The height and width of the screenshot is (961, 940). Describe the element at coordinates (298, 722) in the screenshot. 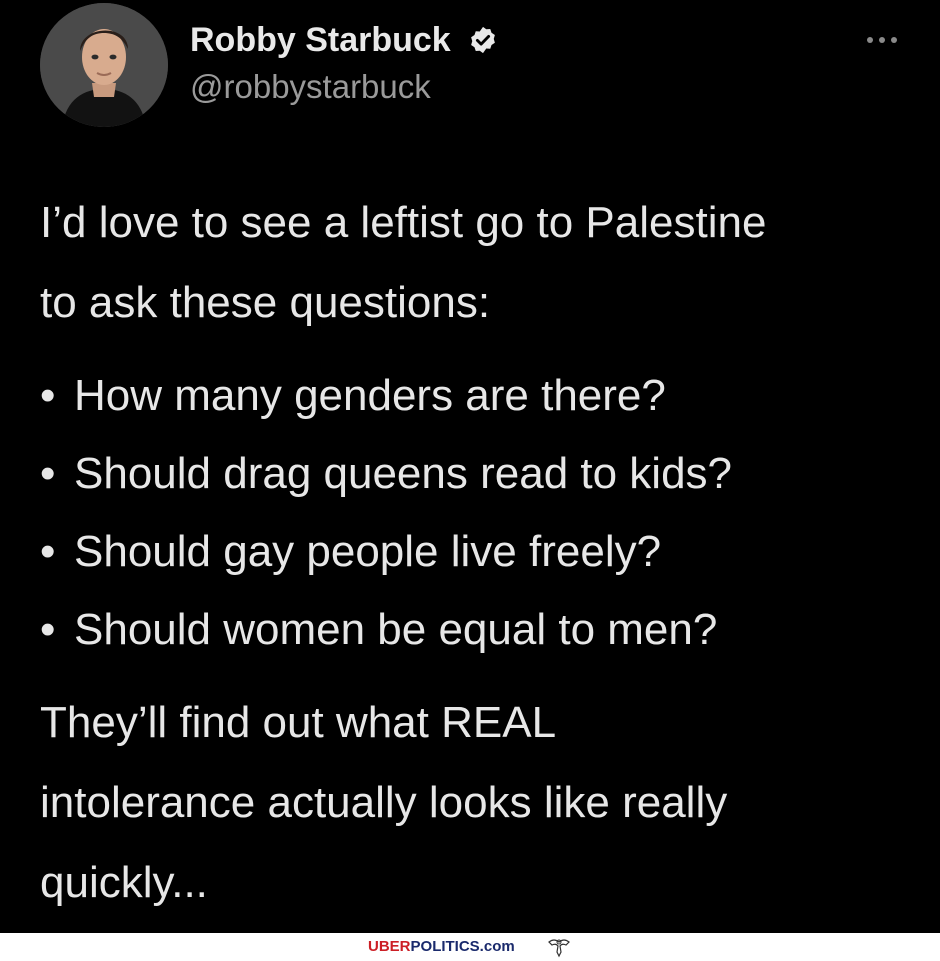

I see `closing-line-1: They’ll find out what REAL` at that location.